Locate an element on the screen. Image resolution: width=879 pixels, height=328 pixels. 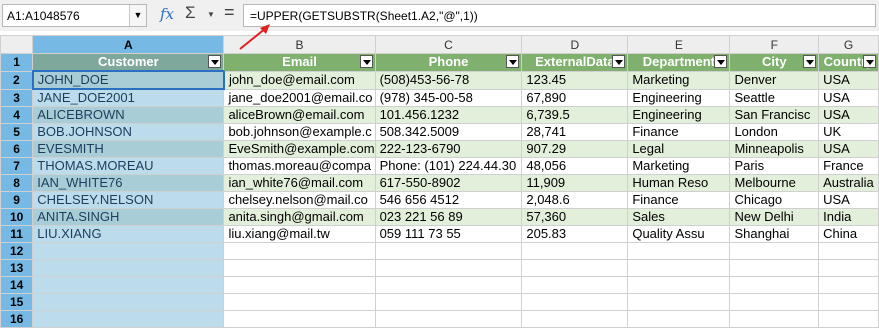
row-header: 3 is located at coordinates (17, 97).